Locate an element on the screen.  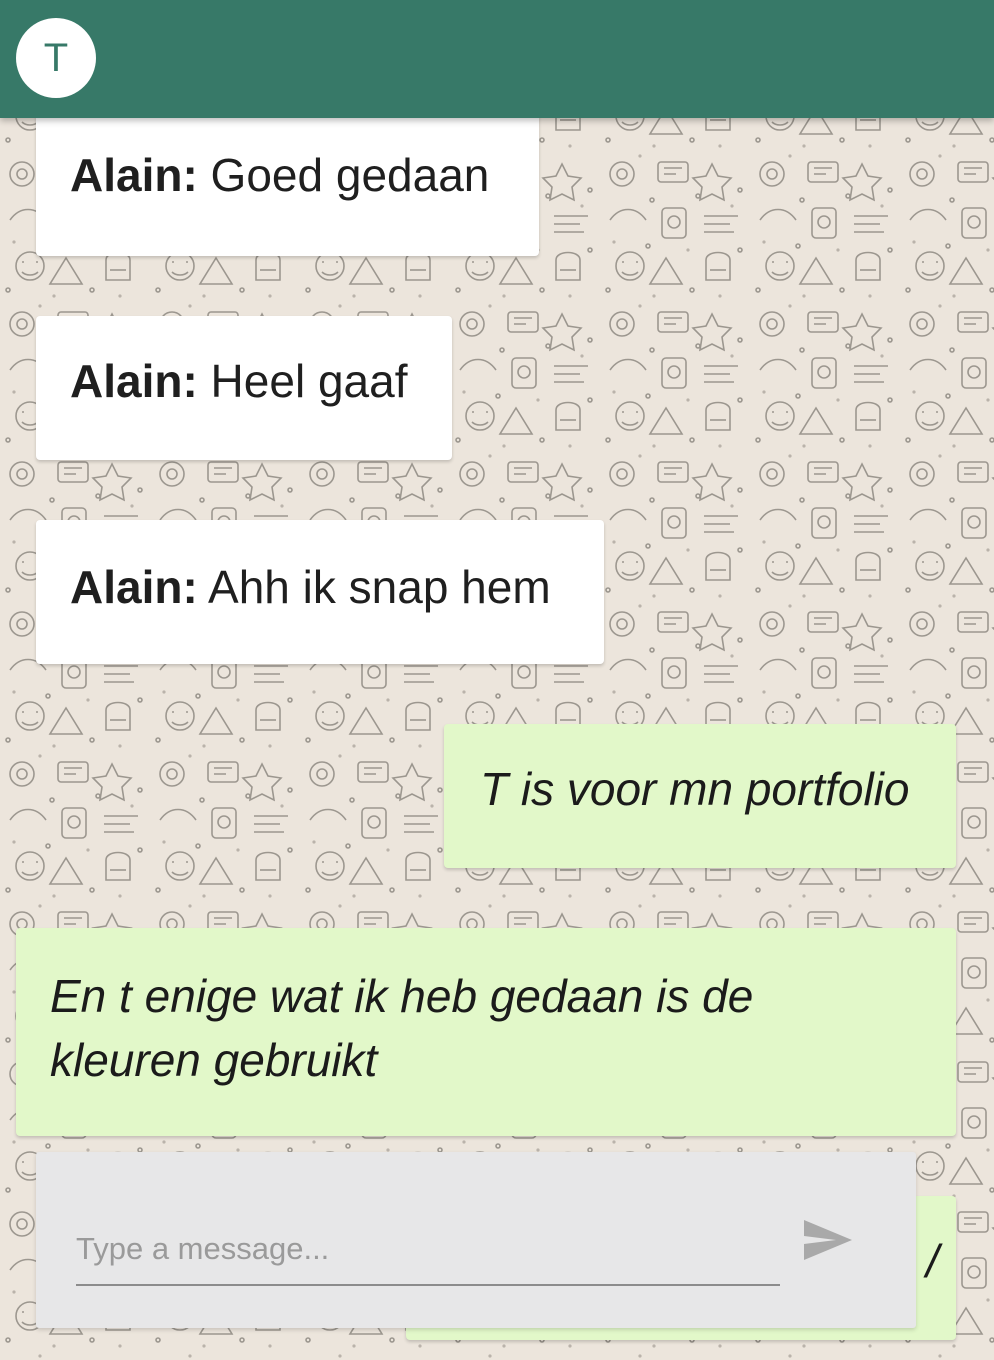
message-composer is located at coordinates (476, 1240).